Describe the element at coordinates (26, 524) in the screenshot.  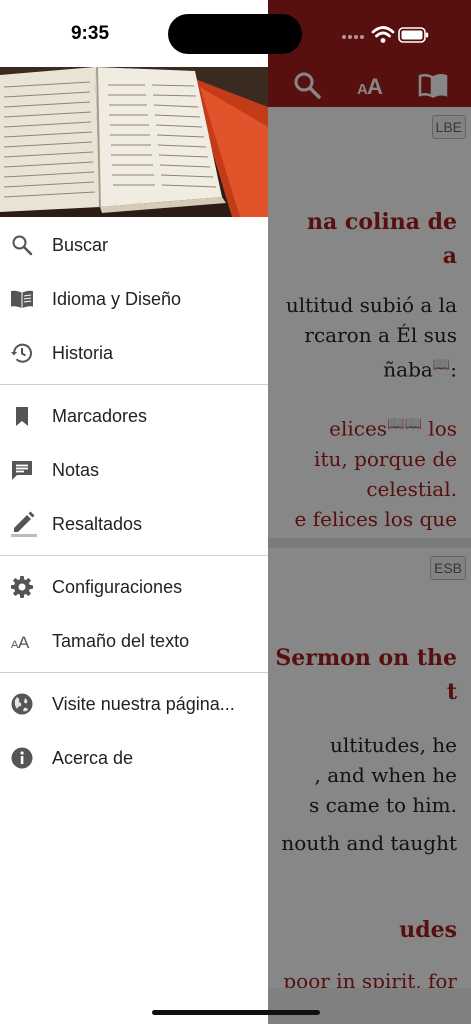
I see `pencil-highlight-icon` at that location.